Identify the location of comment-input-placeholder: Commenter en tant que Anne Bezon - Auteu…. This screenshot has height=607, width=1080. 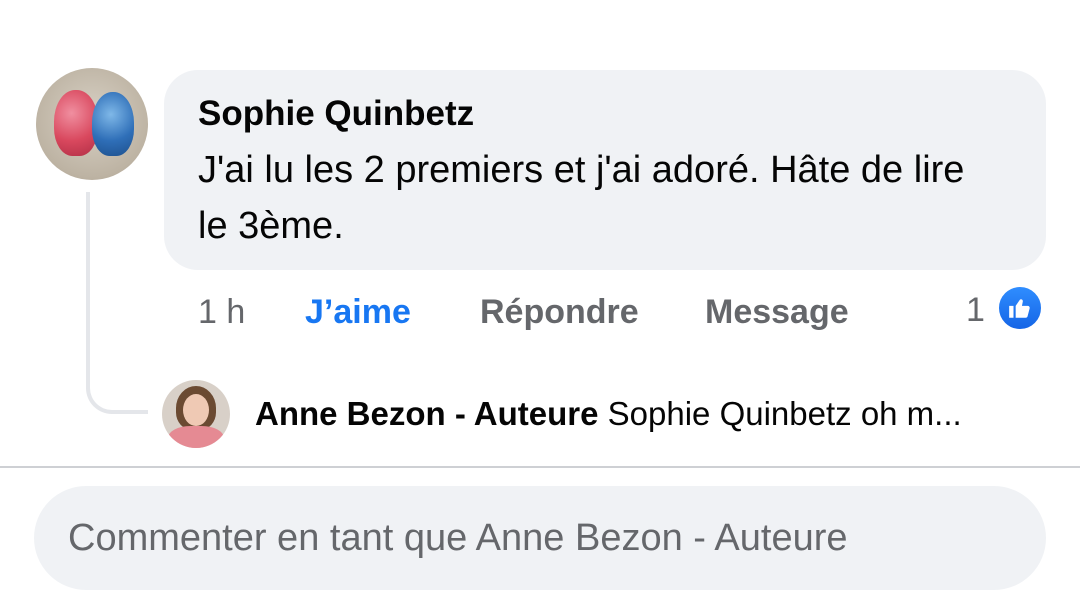
(458, 537).